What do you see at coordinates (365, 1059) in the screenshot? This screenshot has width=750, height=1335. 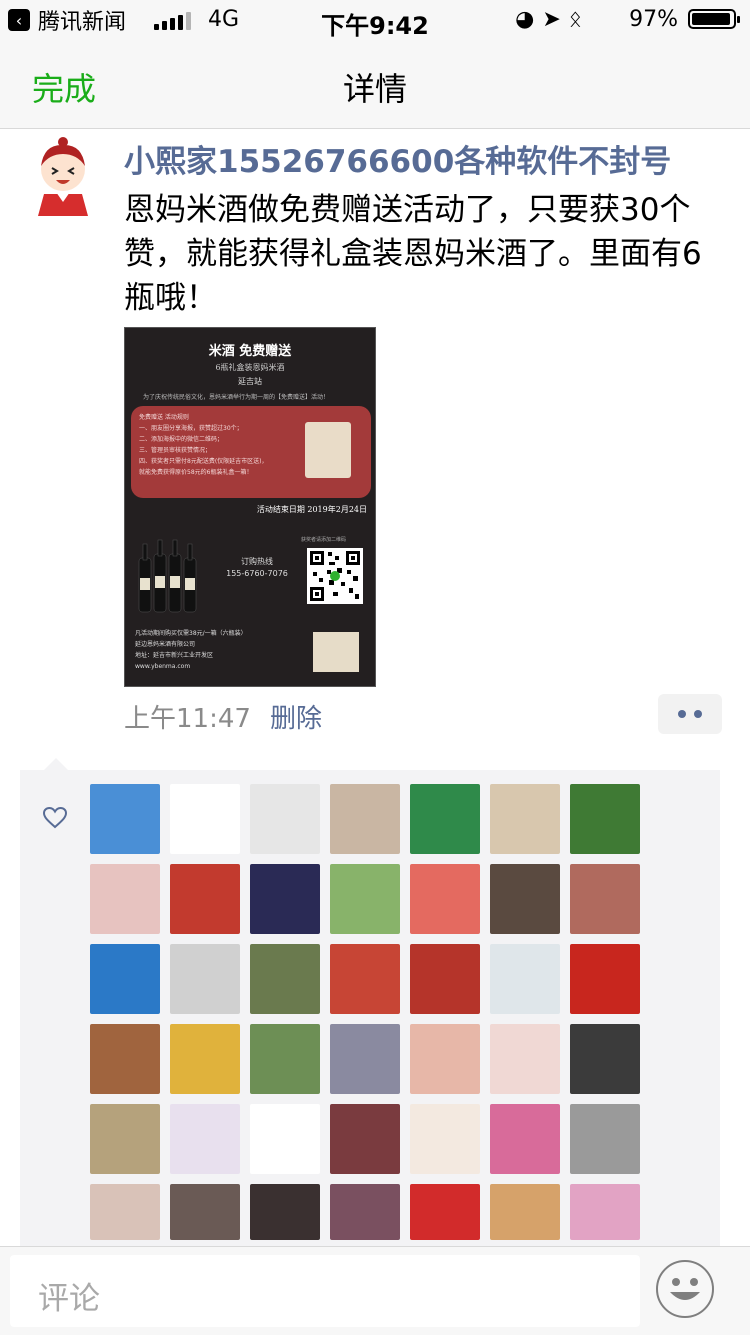 I see `avatar-wedding` at bounding box center [365, 1059].